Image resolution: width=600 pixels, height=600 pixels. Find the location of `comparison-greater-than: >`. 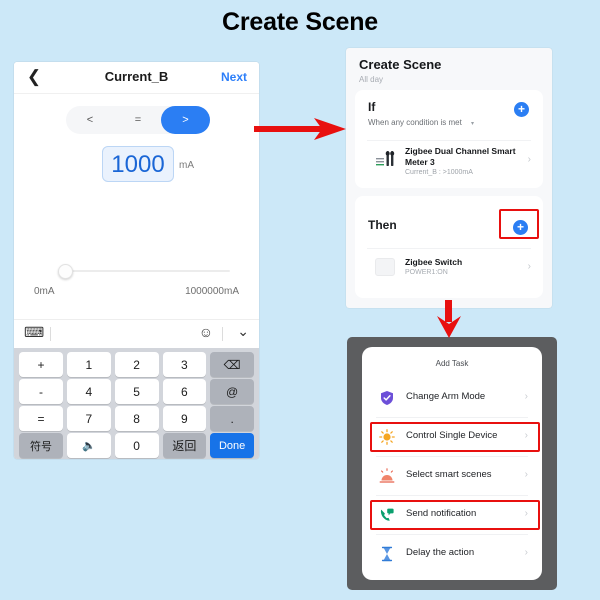

comparison-greater-than: > is located at coordinates (185, 120).